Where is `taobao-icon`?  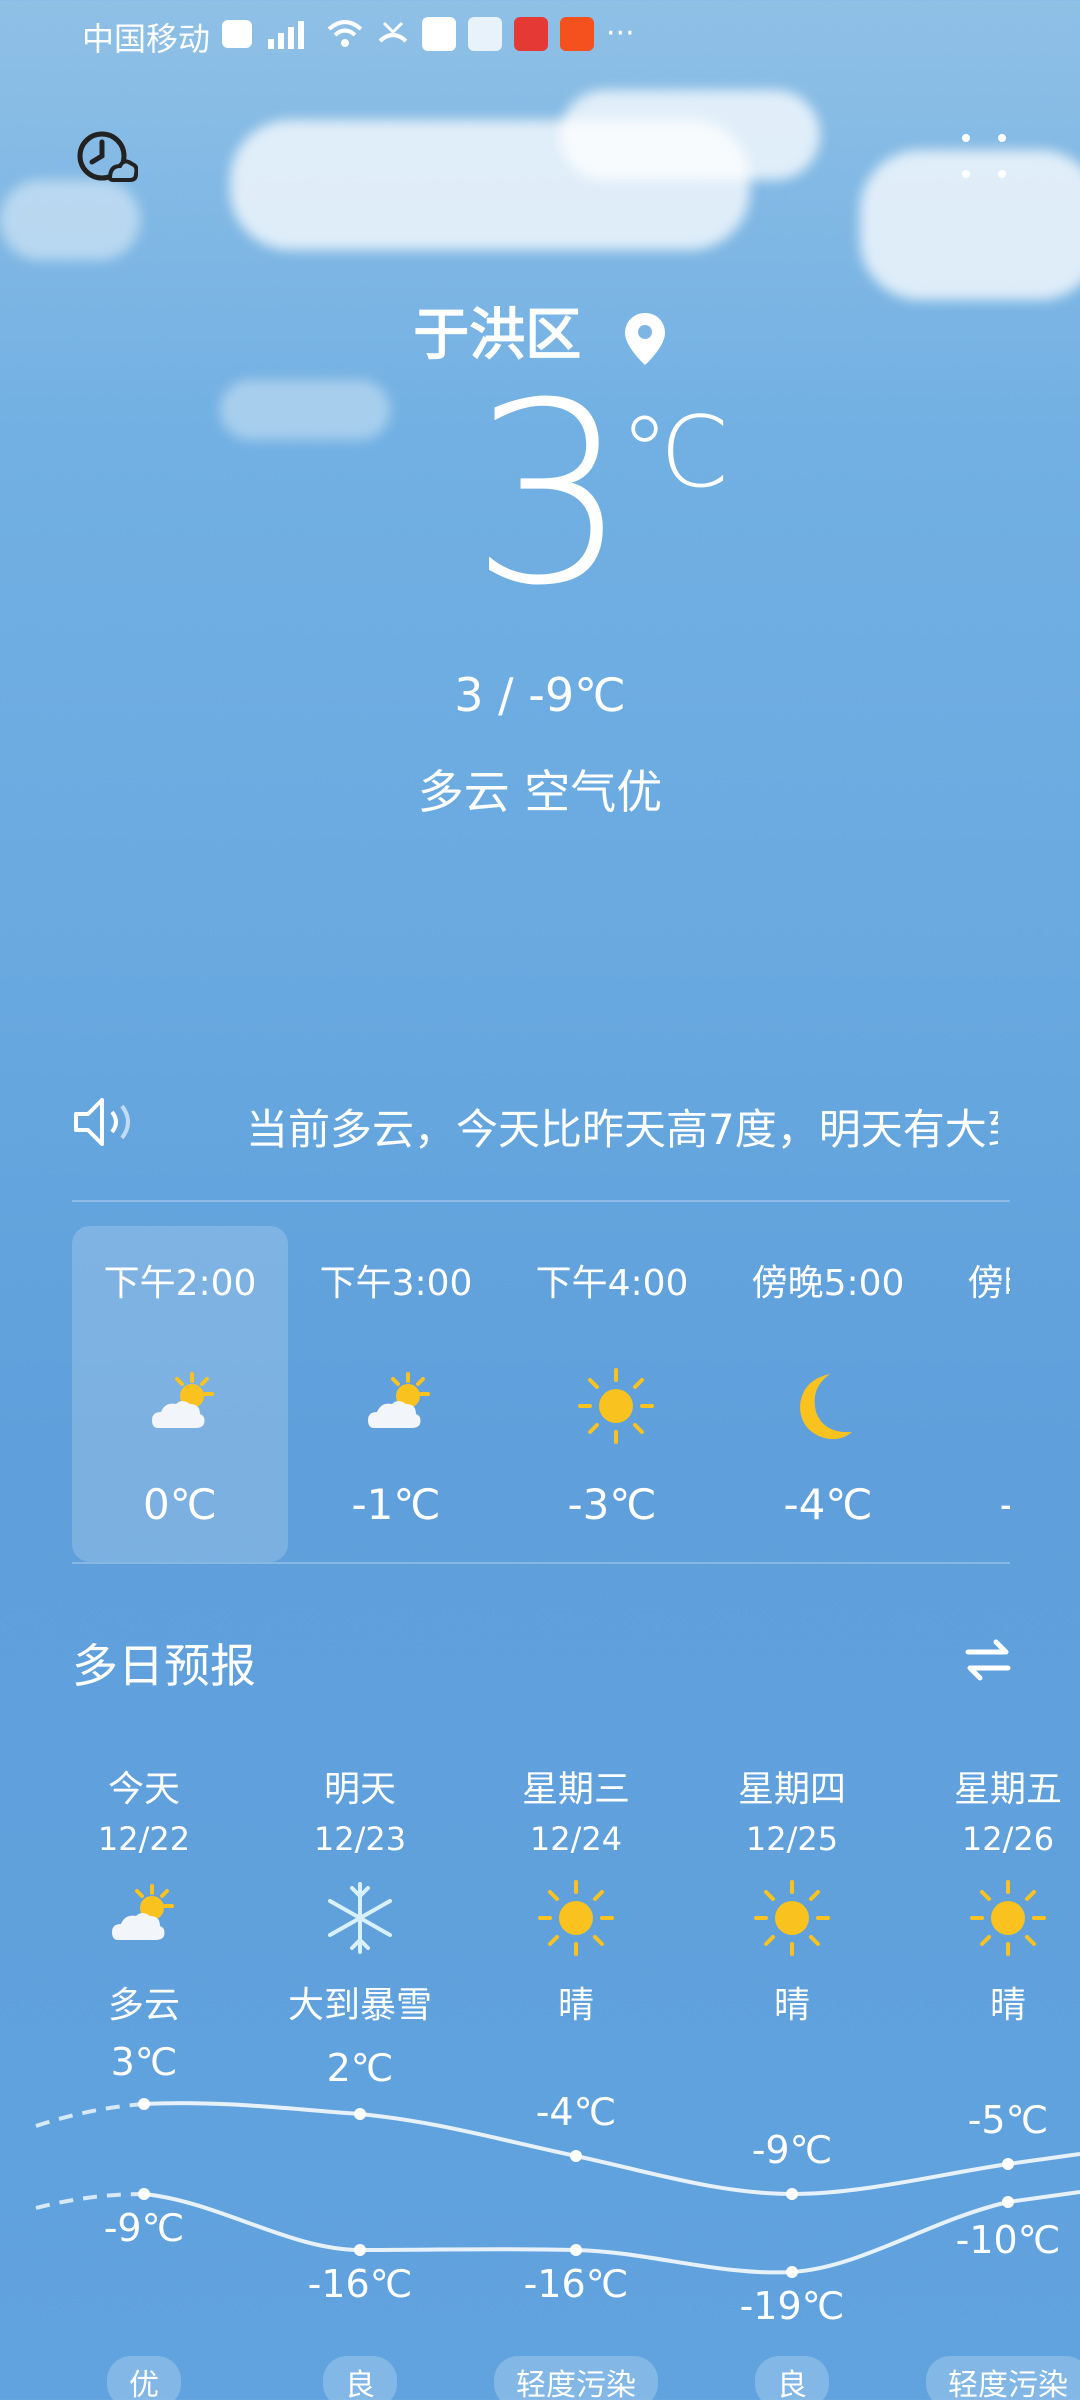 taobao-icon is located at coordinates (531, 33).